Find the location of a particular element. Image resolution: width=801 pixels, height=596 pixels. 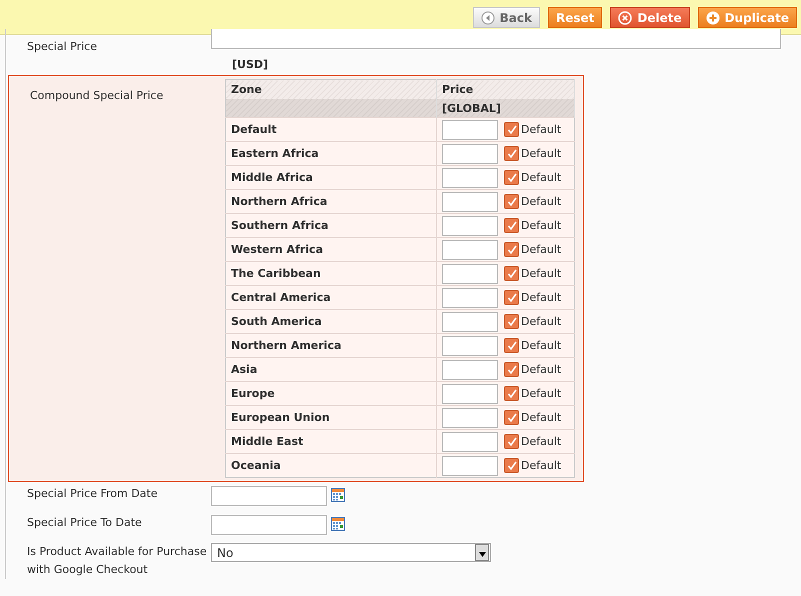

zone-name: European Union is located at coordinates (331, 418).